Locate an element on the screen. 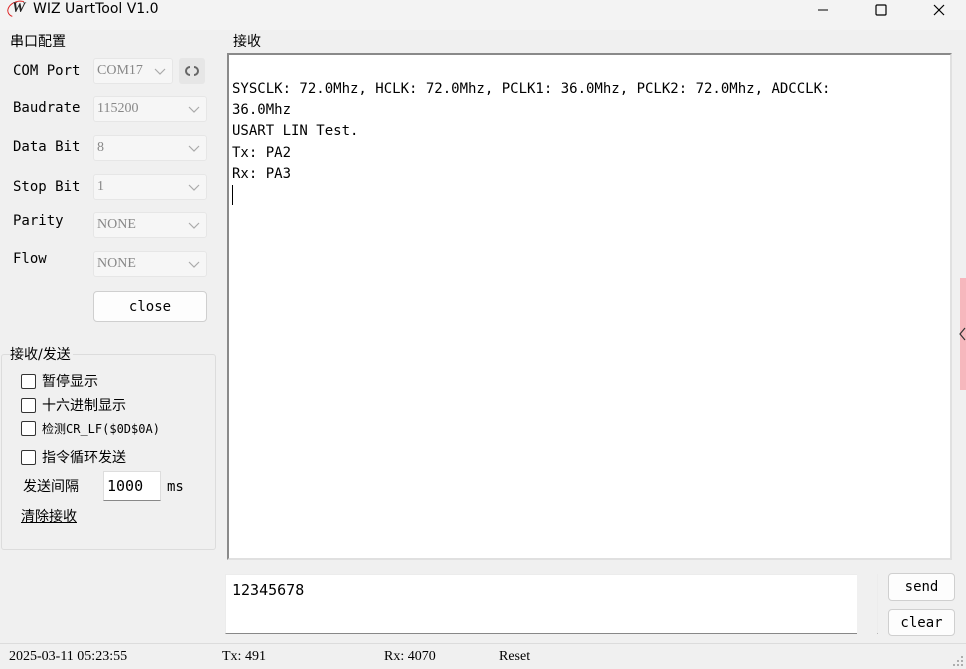 The width and height of the screenshot is (966, 669). hex-display-label: 十六进制显示 is located at coordinates (84, 406).